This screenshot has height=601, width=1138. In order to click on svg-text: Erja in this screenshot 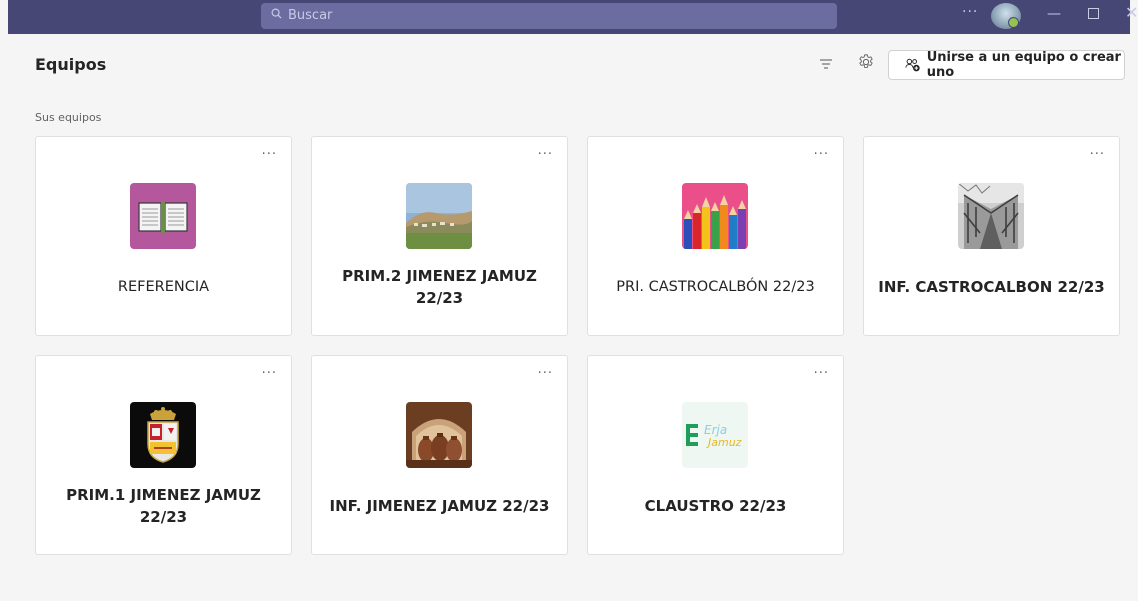, I will do `click(715, 430)`.